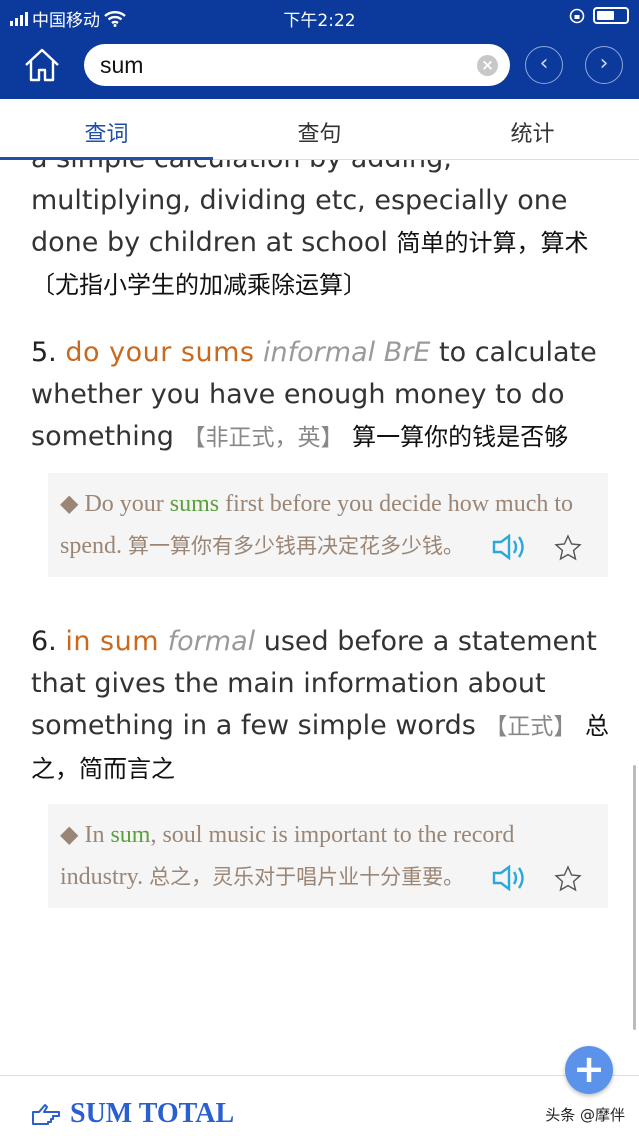 Image resolution: width=639 pixels, height=1136 pixels. What do you see at coordinates (112, 641) in the screenshot?
I see `phrase: in sum` at bounding box center [112, 641].